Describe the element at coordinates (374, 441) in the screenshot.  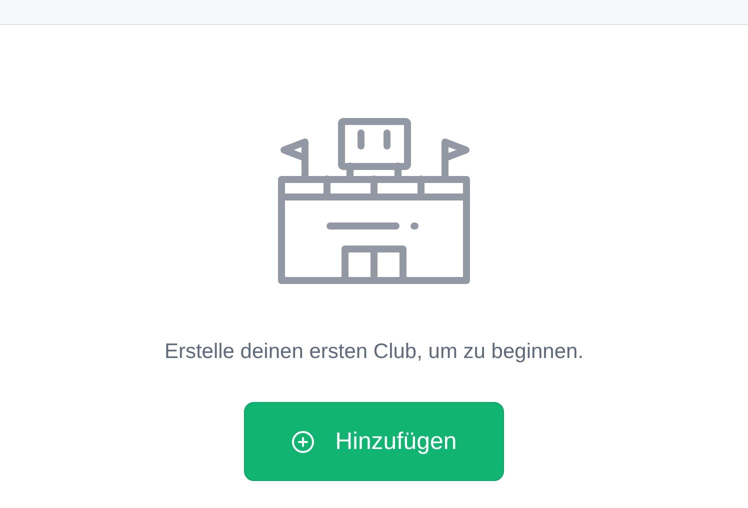
I see `add-button: Hinzufügen` at that location.